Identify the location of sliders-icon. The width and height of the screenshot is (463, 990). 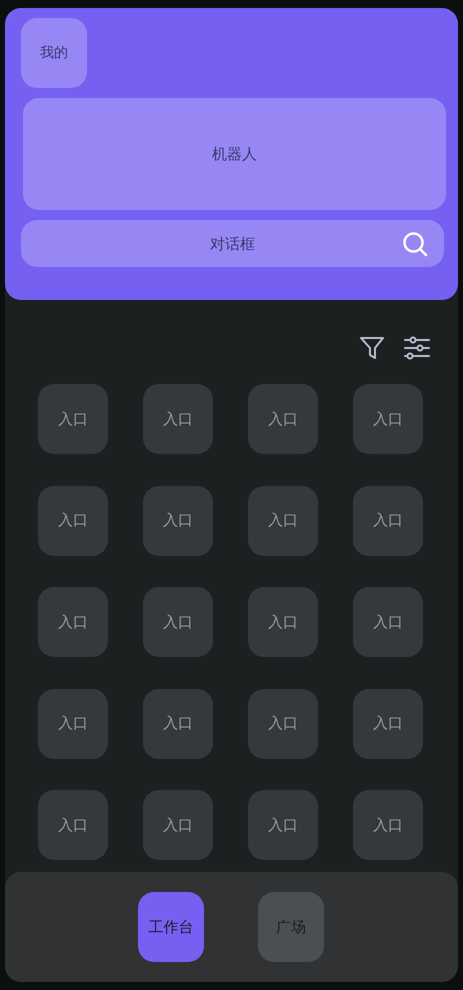
(417, 348).